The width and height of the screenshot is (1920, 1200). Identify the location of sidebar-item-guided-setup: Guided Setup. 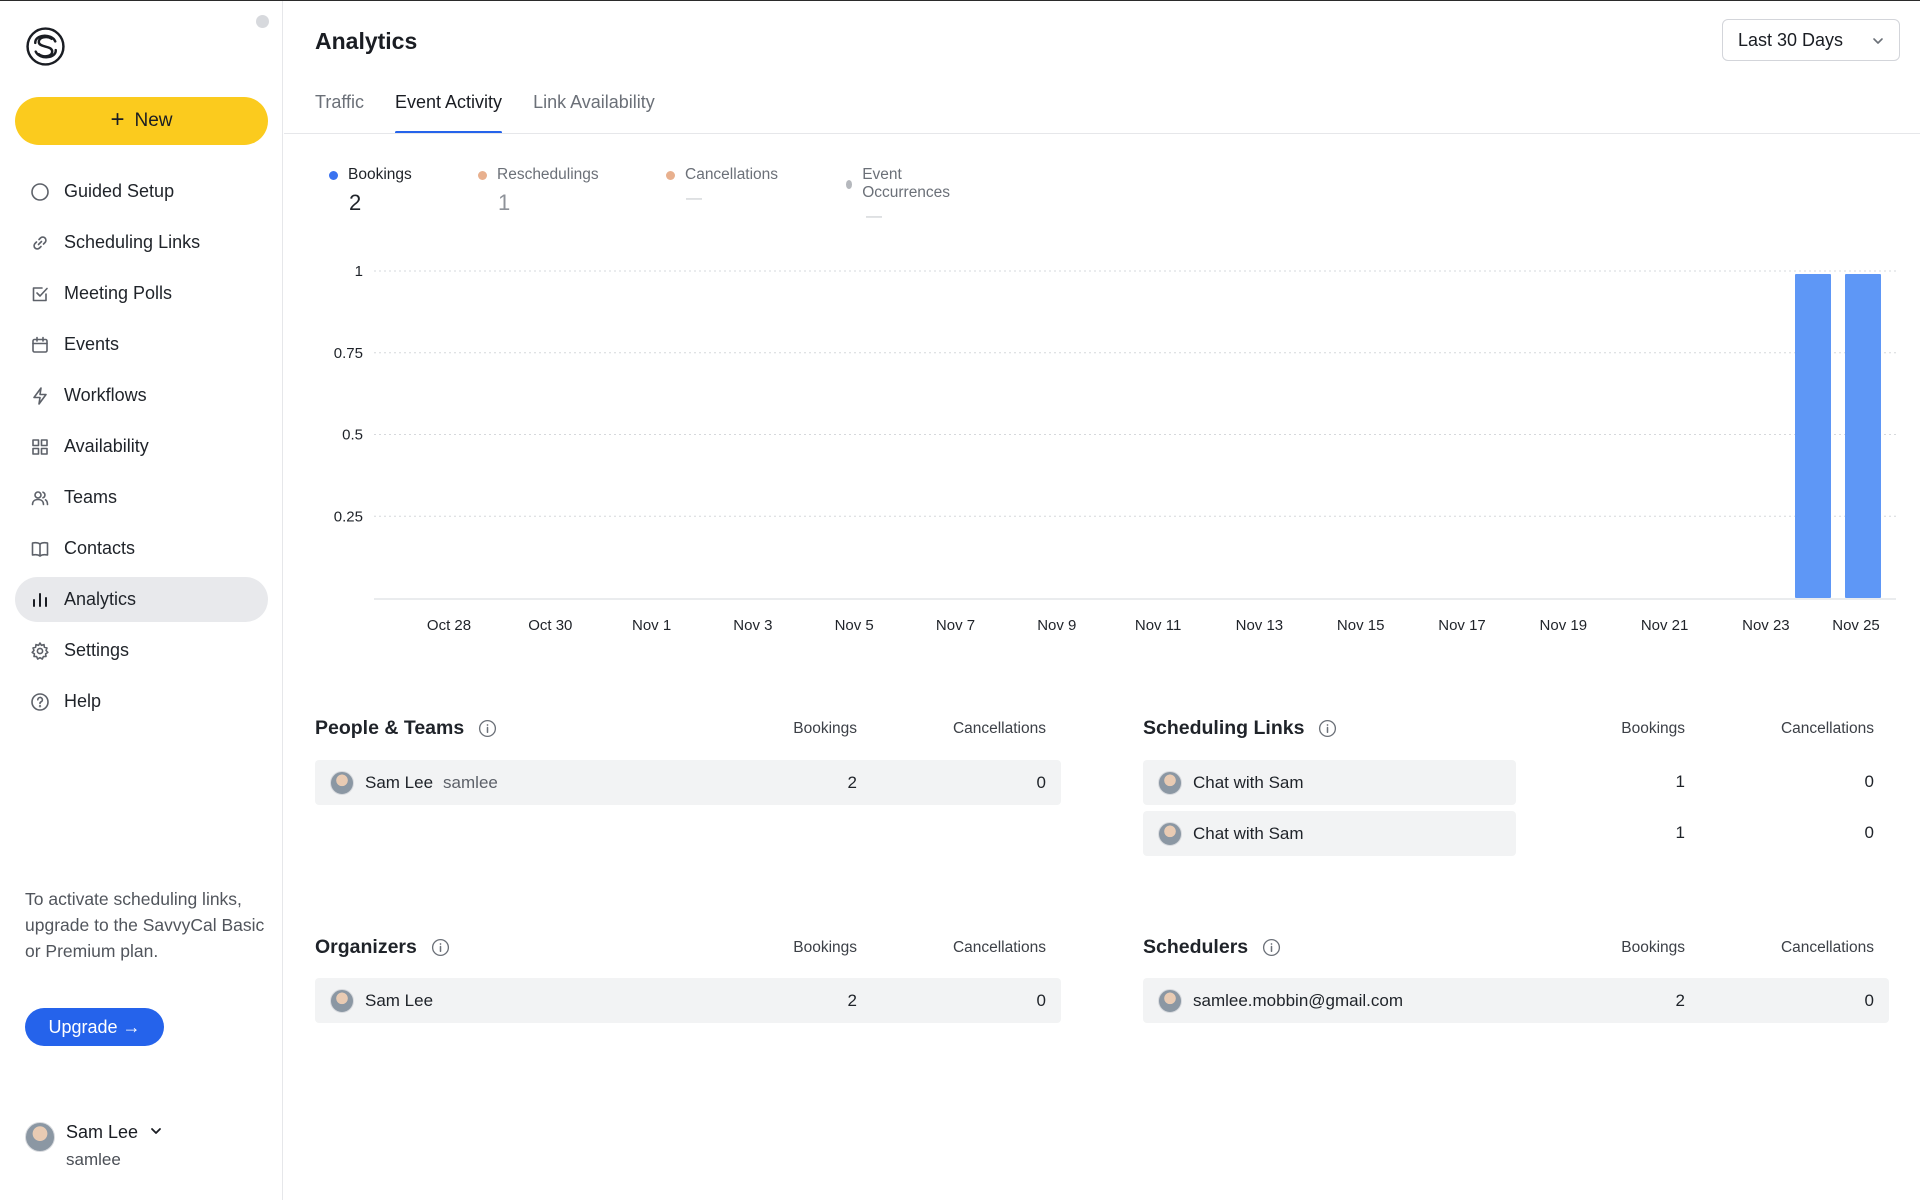
(141, 191).